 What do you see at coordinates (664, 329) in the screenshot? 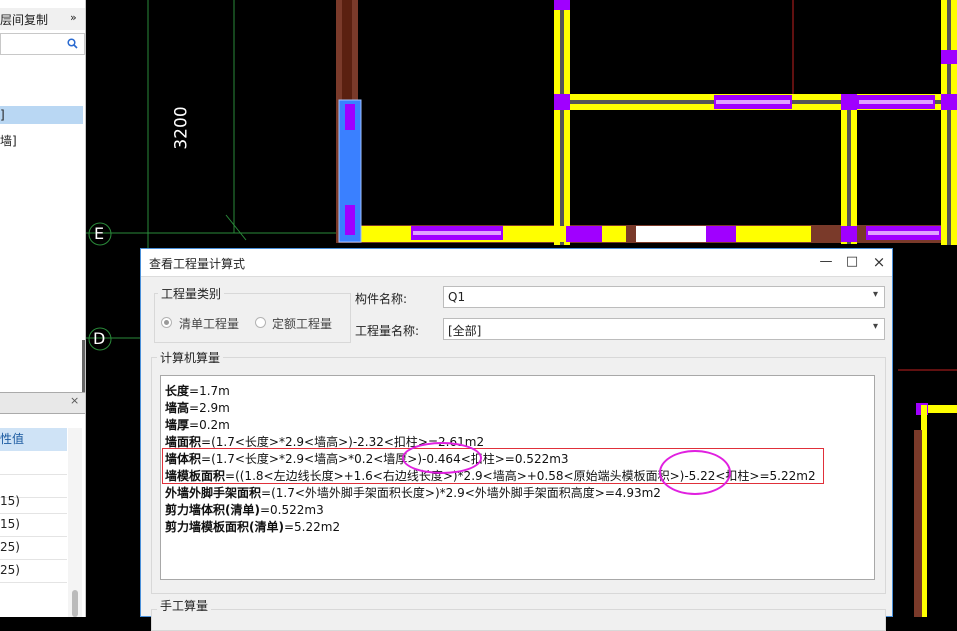
I see `qty-name-combo: [全部] ▾` at bounding box center [664, 329].